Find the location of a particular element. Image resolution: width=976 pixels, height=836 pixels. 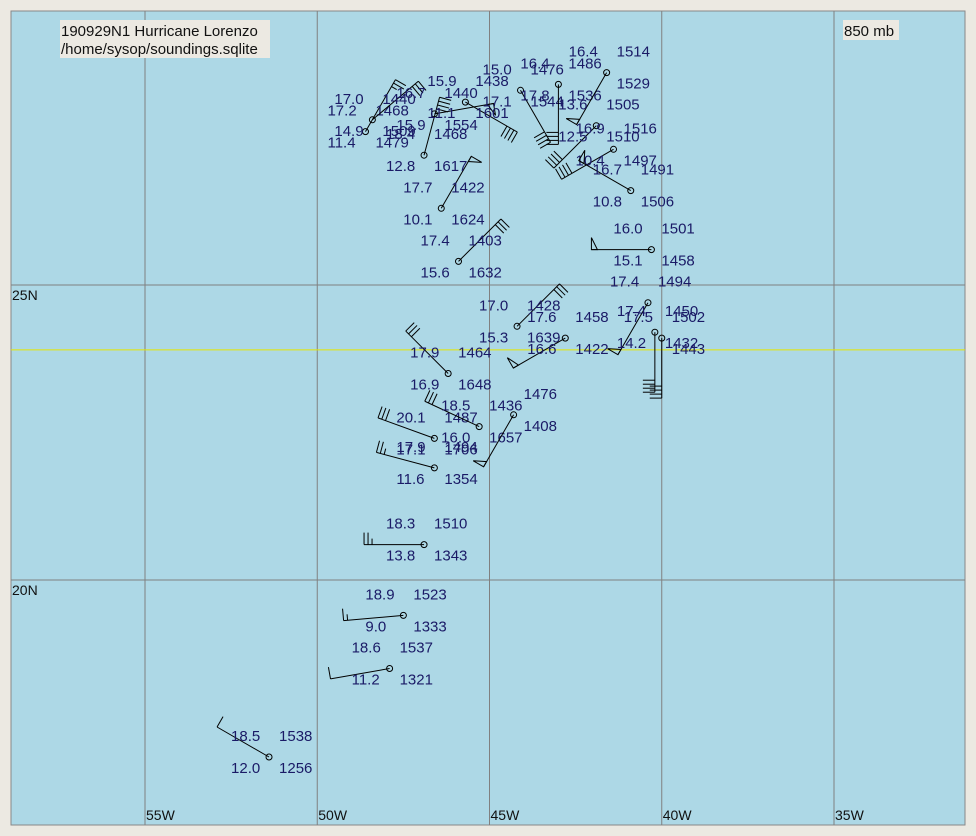

height-label: 1321 is located at coordinates (416, 680).